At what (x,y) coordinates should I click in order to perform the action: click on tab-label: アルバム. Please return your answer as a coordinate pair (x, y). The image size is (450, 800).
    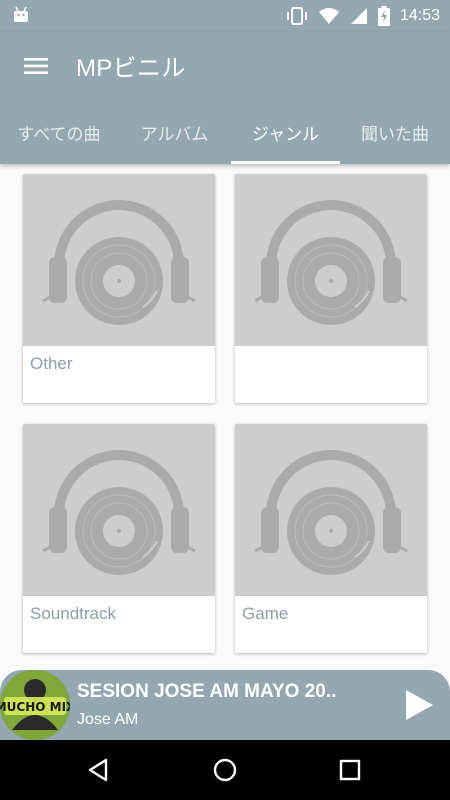
    Looking at the image, I should click on (174, 134).